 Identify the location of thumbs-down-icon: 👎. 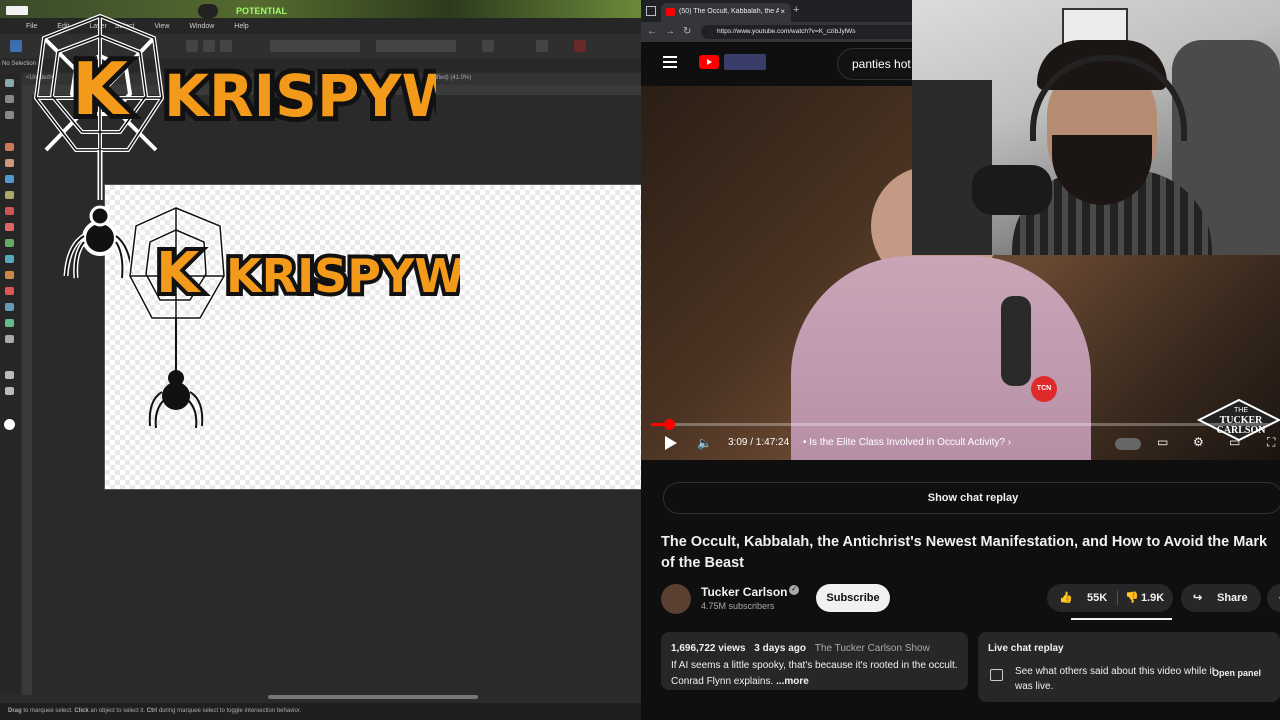
(1132, 598).